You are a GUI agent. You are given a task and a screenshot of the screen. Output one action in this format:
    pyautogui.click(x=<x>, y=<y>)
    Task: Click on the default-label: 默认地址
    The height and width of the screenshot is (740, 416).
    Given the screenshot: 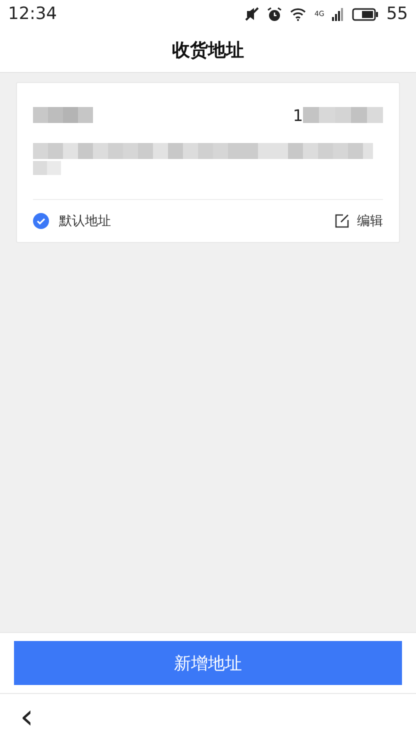 What is the action you would take?
    pyautogui.click(x=85, y=221)
    